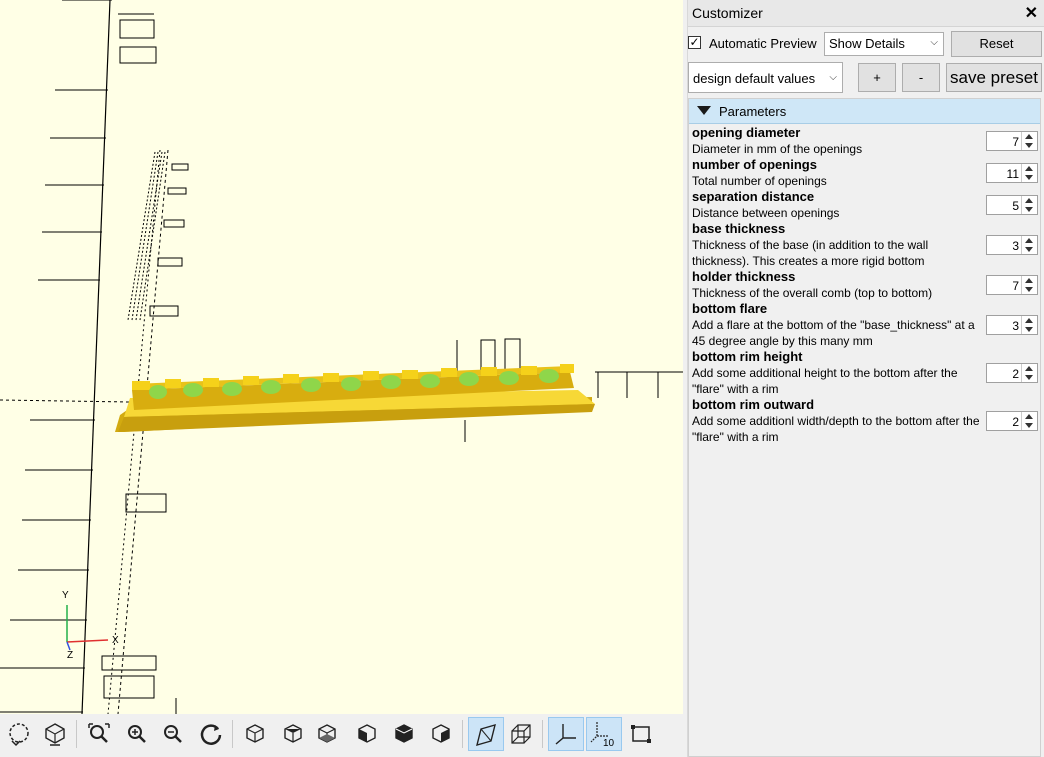 The image size is (1044, 757). I want to click on automatic-preview-label: Automatic Preview, so click(763, 43).